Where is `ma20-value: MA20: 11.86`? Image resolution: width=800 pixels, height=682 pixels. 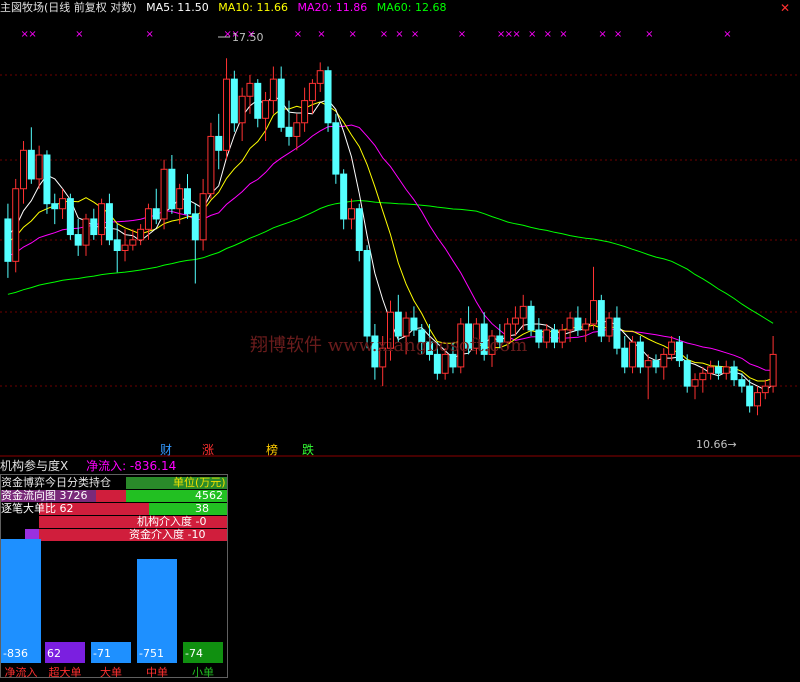 ma20-value: MA20: 11.86 is located at coordinates (332, 7).